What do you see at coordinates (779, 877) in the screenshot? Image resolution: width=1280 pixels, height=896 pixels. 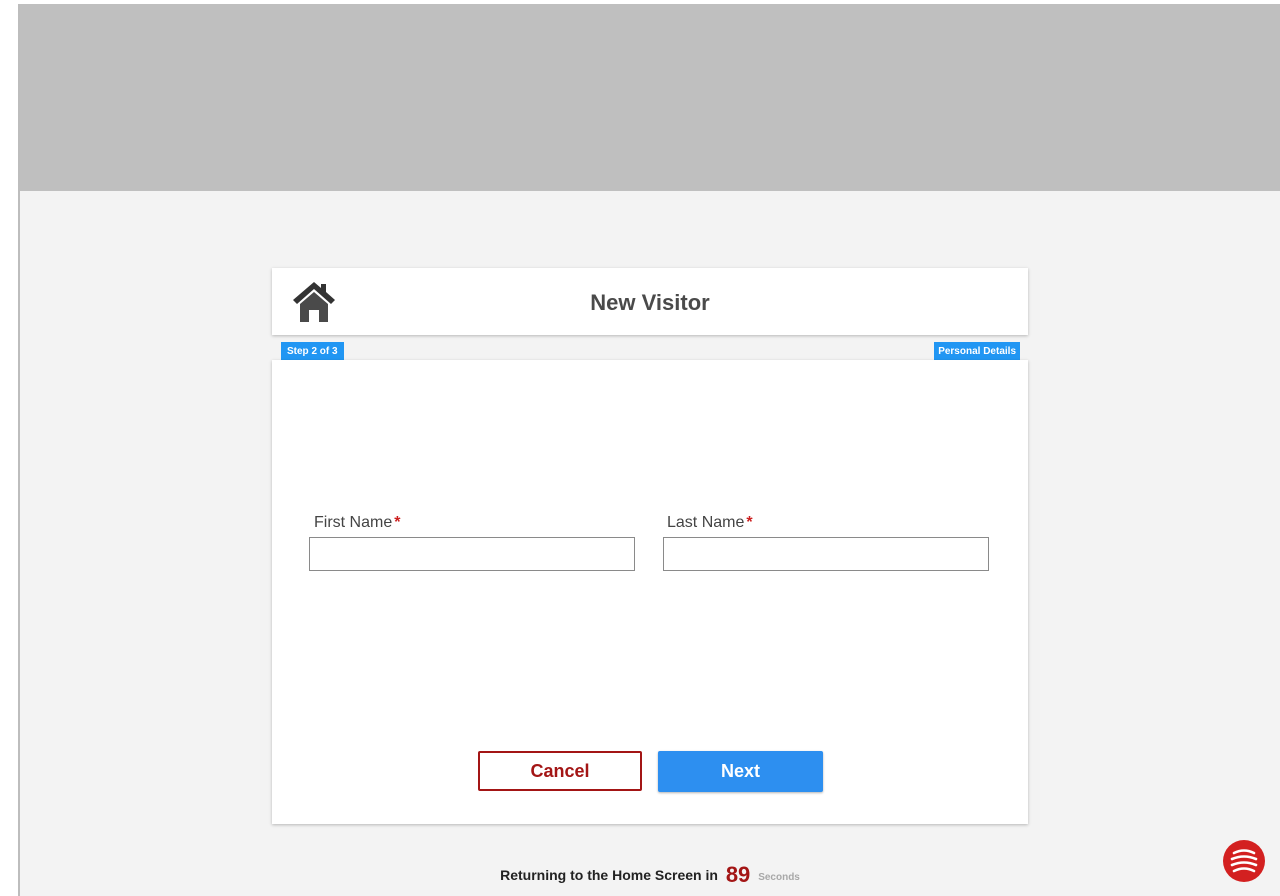 I see `timeout-unit: Seconds` at bounding box center [779, 877].